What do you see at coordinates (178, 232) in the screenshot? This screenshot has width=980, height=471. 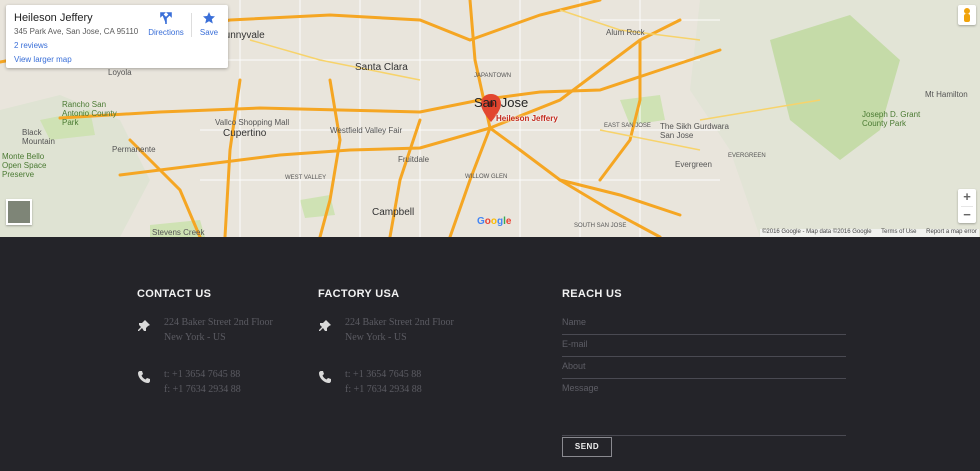 I see `map-label-stevens-creek: Stevens Creek` at bounding box center [178, 232].